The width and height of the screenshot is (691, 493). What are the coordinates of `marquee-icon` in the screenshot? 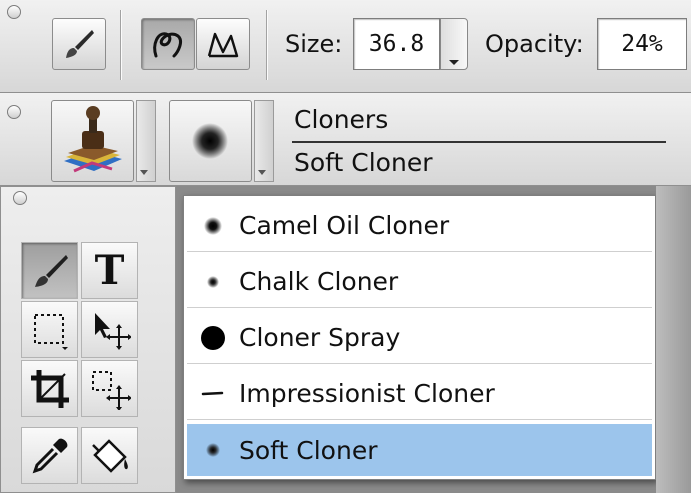 It's located at (50, 331).